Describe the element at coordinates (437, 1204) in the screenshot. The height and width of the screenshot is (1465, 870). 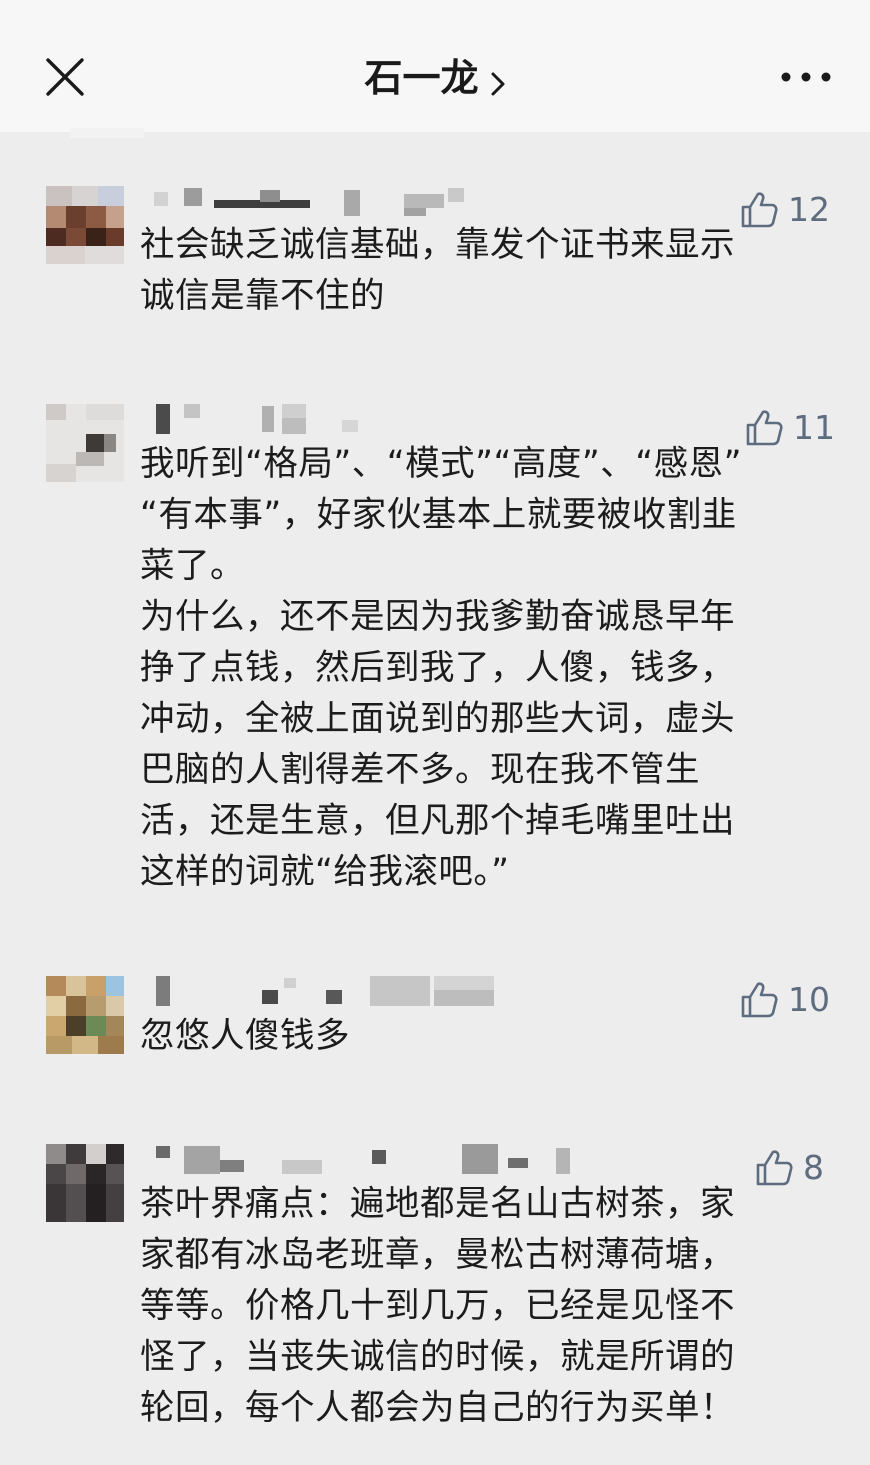
I see `comment-line: 茶叶界痛点：遍地都是名山古树茶，家` at that location.